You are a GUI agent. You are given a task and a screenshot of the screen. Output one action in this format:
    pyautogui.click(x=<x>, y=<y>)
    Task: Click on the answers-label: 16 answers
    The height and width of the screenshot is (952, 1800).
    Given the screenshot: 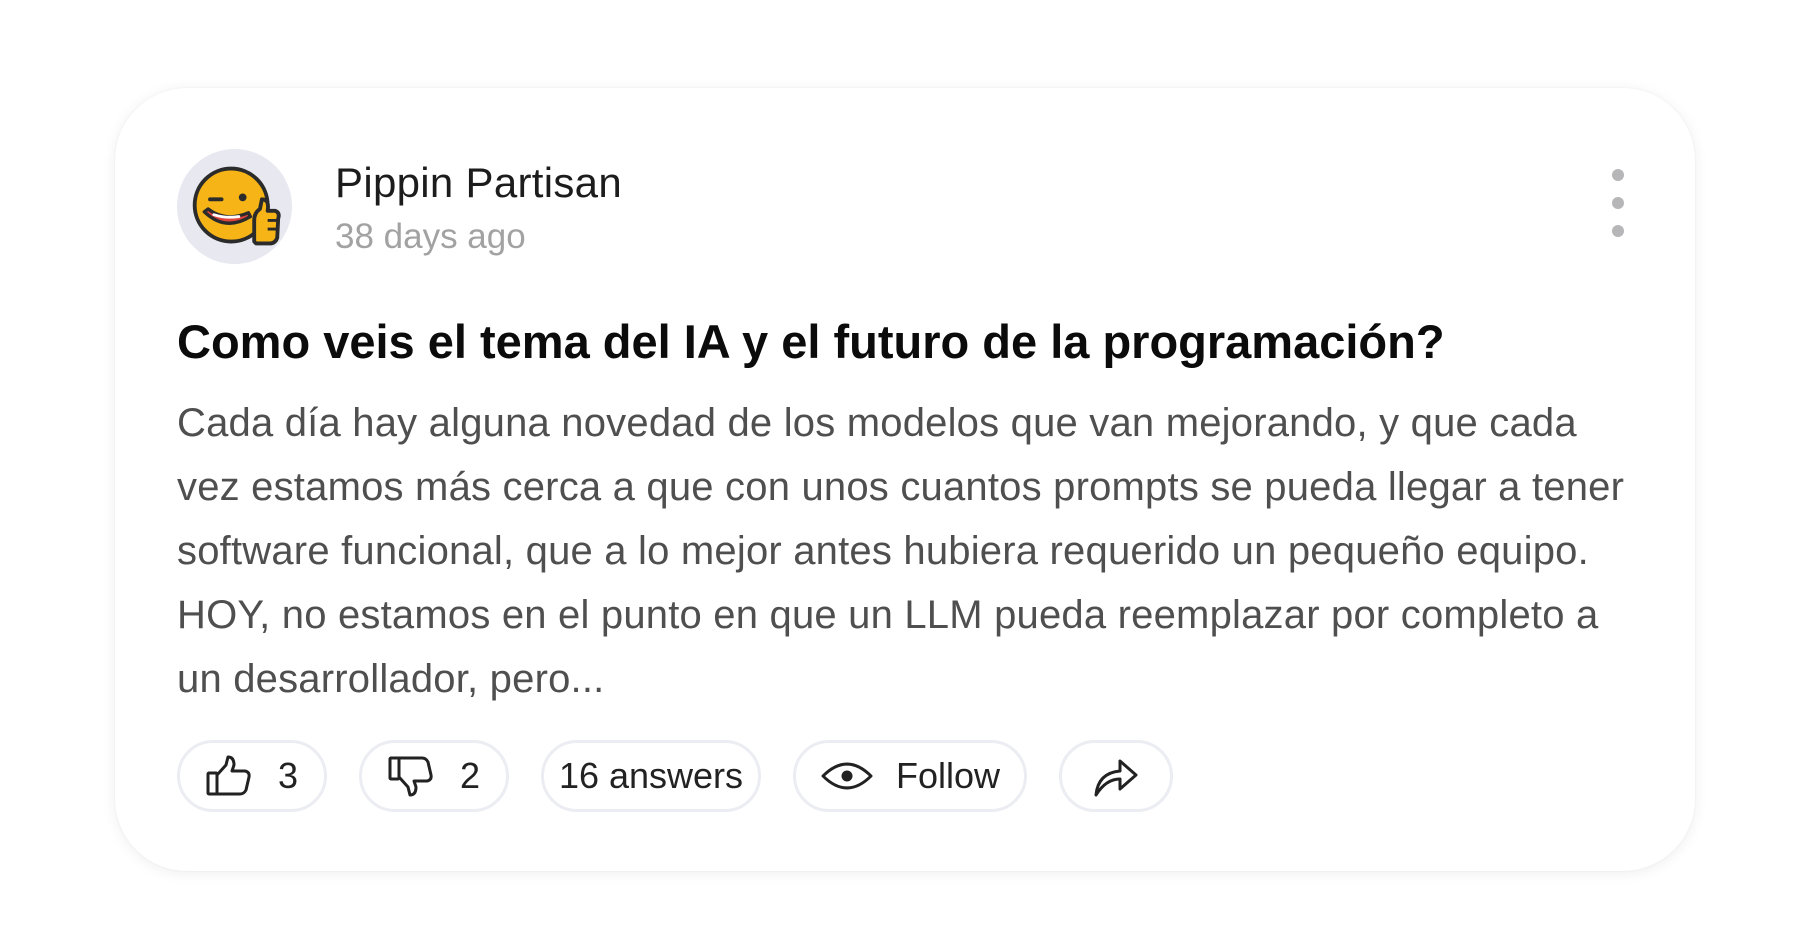 What is the action you would take?
    pyautogui.click(x=651, y=775)
    